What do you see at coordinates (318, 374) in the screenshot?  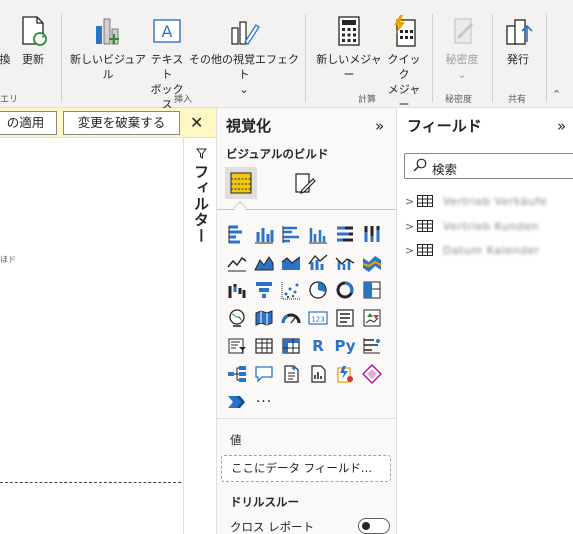 I see `paginated-report-icon` at bounding box center [318, 374].